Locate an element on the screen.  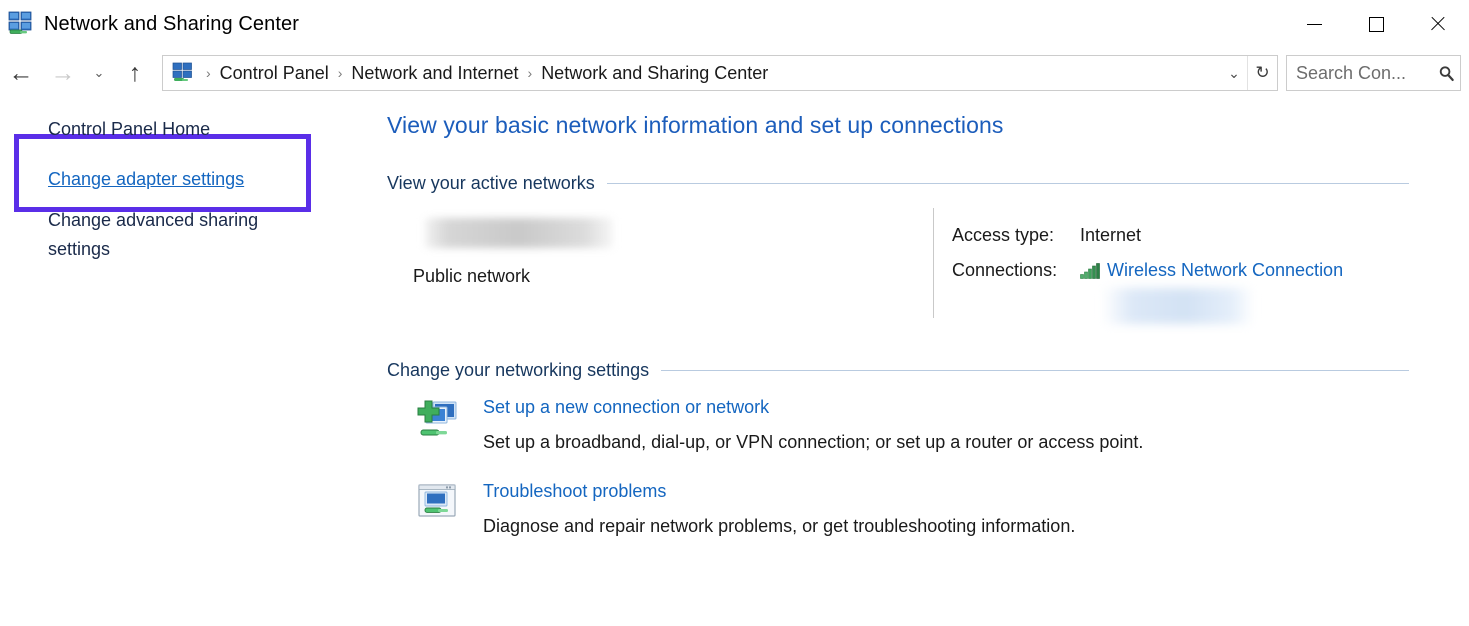
address-network-icon is located at coordinates (183, 73).